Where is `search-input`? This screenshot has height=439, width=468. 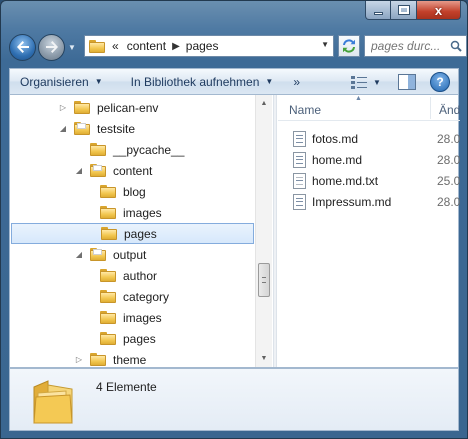 search-input is located at coordinates (408, 46).